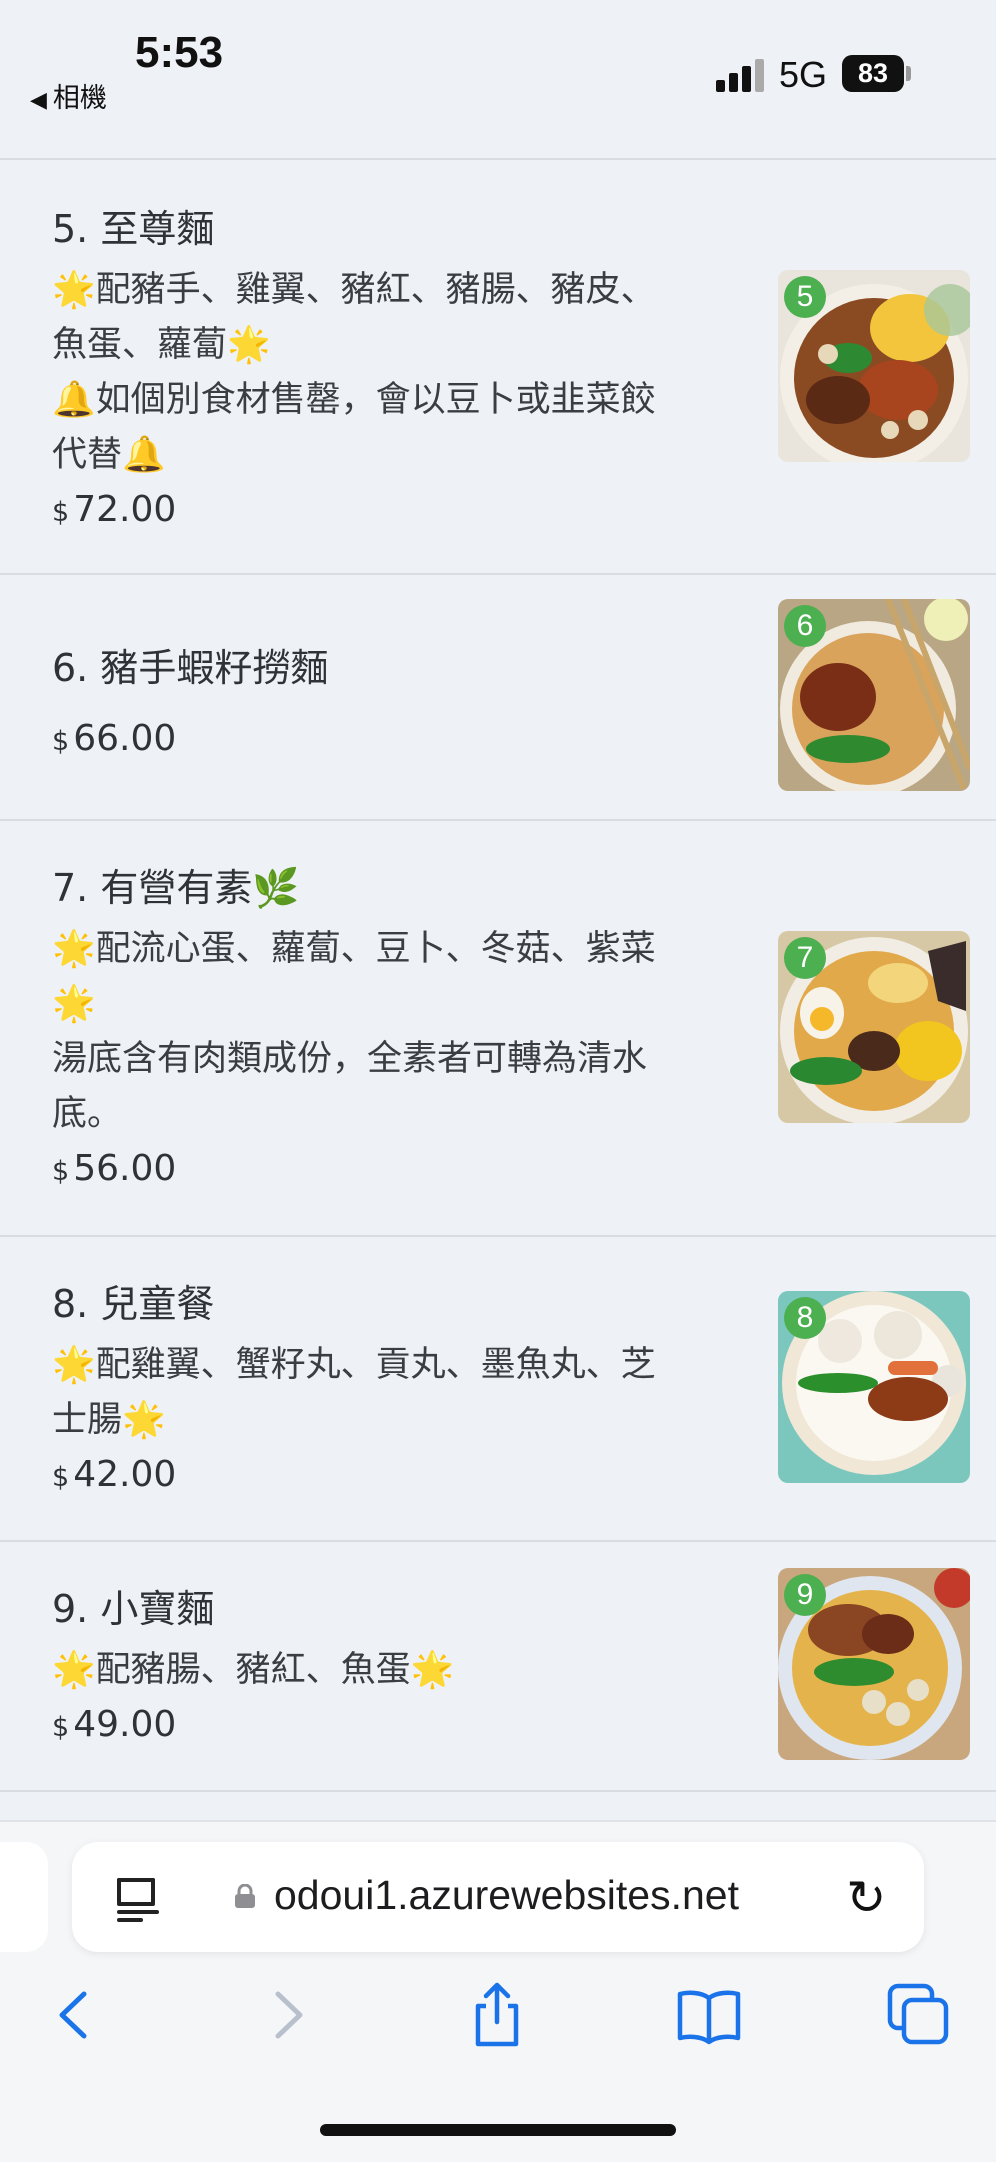 This screenshot has height=2162, width=996. Describe the element at coordinates (38, 100) in the screenshot. I see `back-triangle-icon: ◀` at that location.